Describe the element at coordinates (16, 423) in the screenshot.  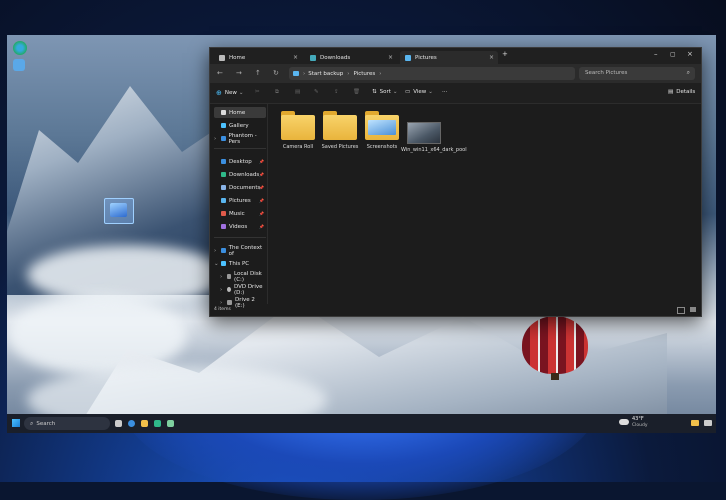
I see `start-icon` at that location.